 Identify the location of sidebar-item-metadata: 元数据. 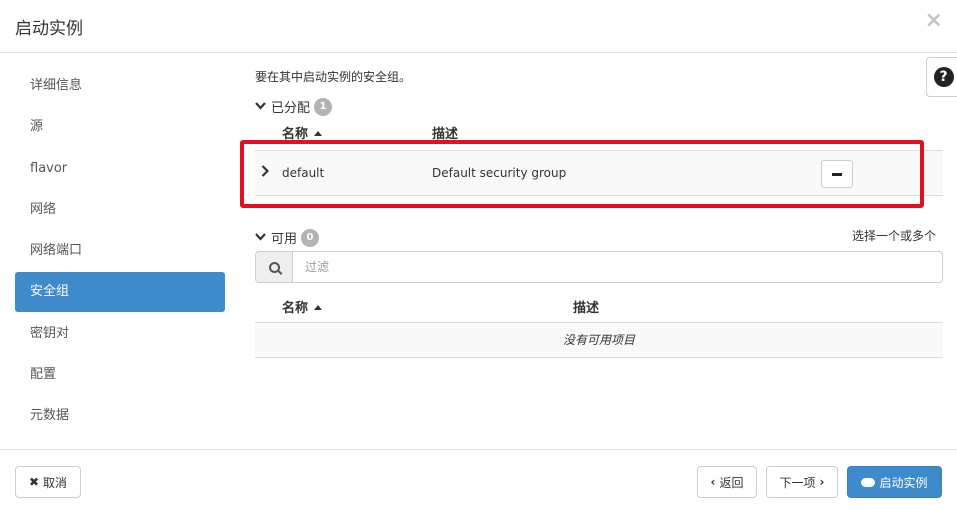
(120, 416).